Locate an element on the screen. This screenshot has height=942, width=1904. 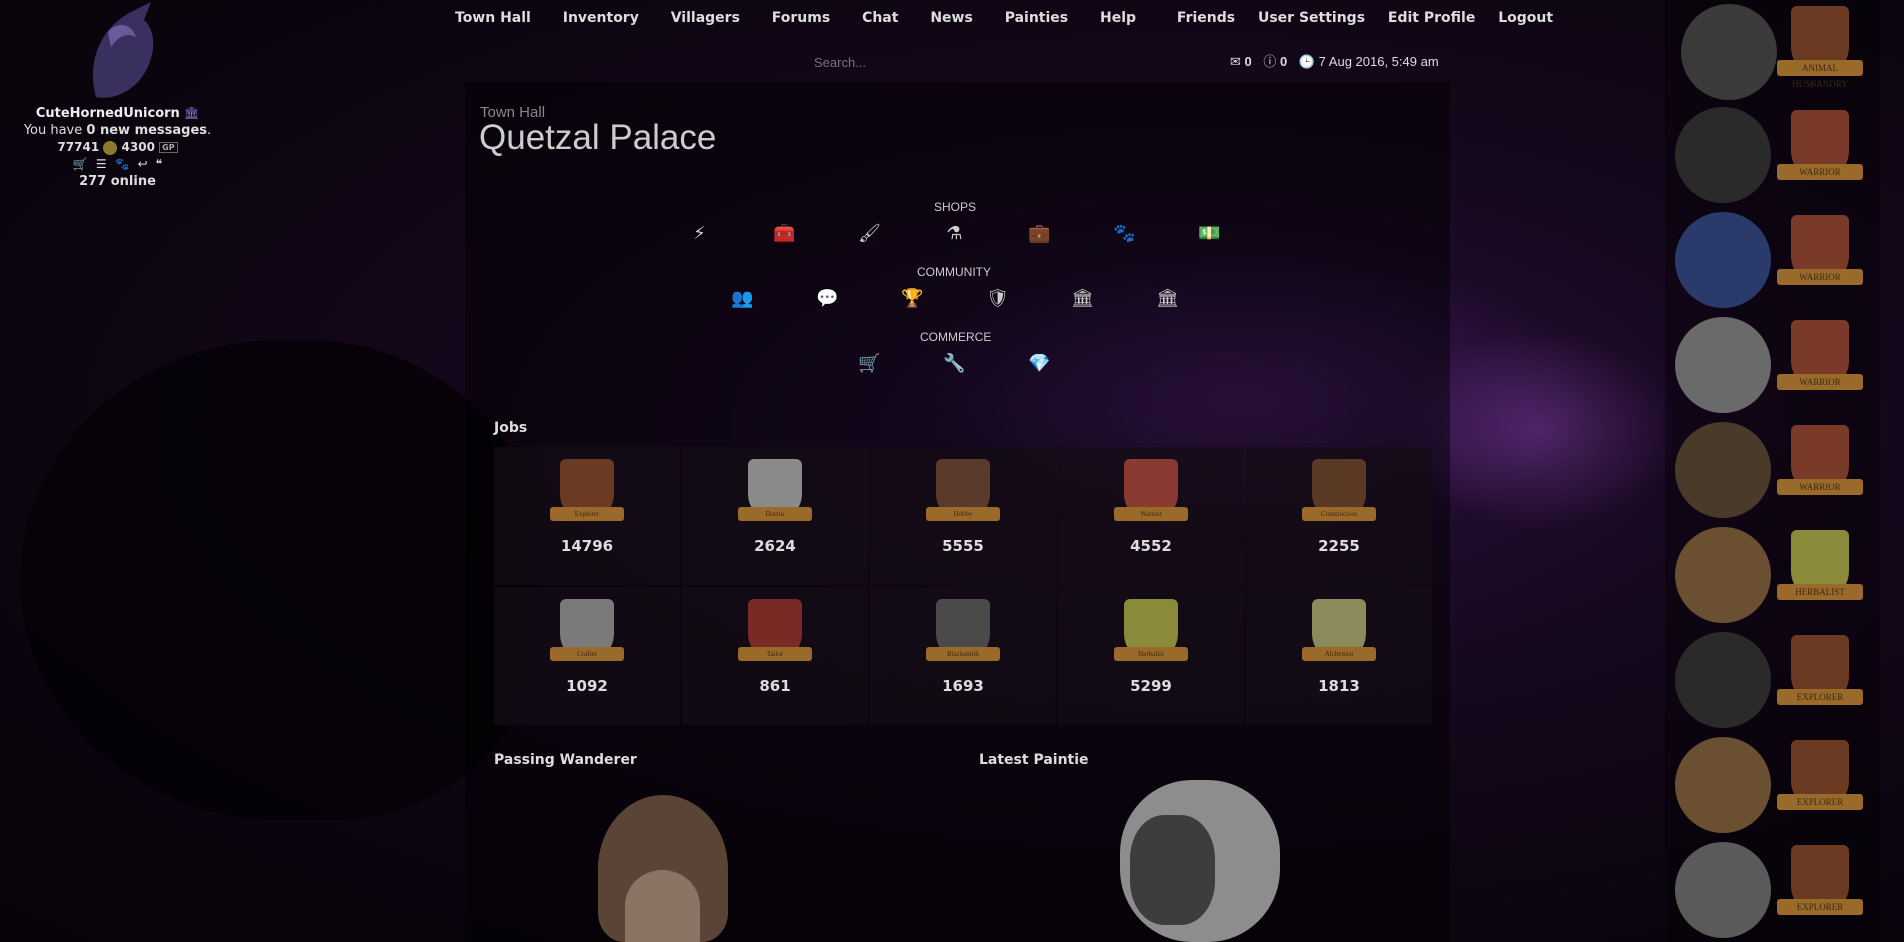
explorer-badge-icon: Explorer is located at coordinates (587, 495).